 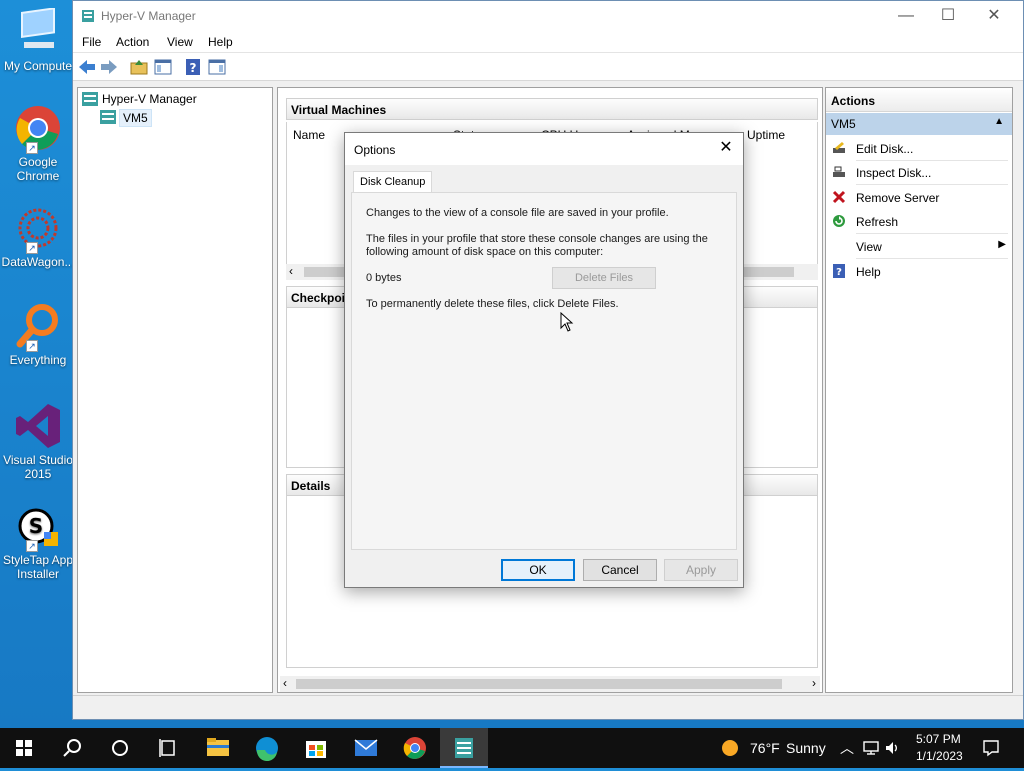 What do you see at coordinates (366, 748) in the screenshot?
I see `mail-icon` at bounding box center [366, 748].